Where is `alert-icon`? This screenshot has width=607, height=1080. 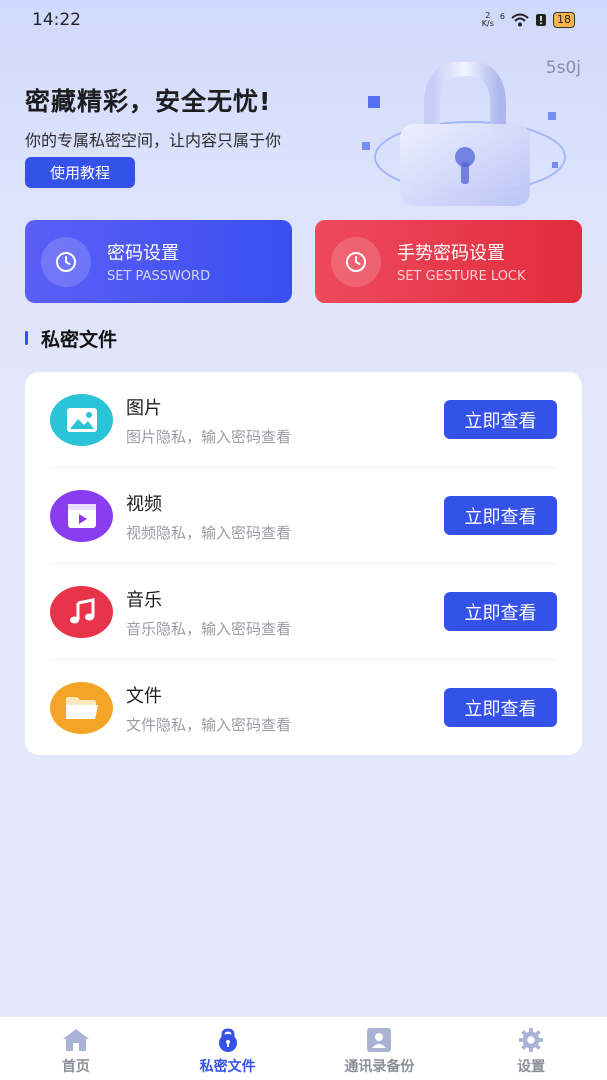
alert-icon is located at coordinates (541, 20).